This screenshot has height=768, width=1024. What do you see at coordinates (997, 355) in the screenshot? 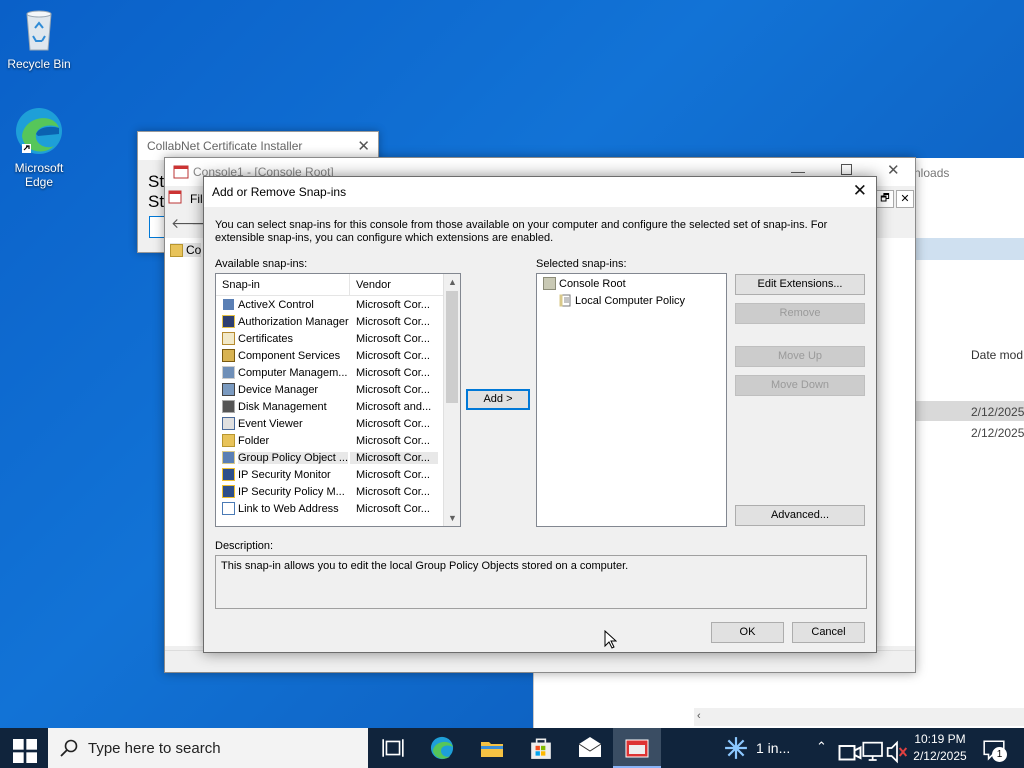
I see `column-date-modified: Date mod` at bounding box center [997, 355].